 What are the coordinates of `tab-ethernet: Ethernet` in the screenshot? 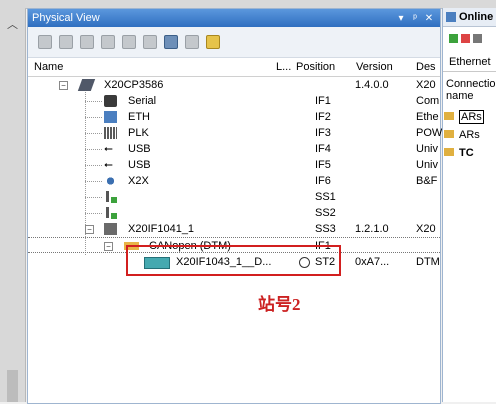 It's located at (469, 62).